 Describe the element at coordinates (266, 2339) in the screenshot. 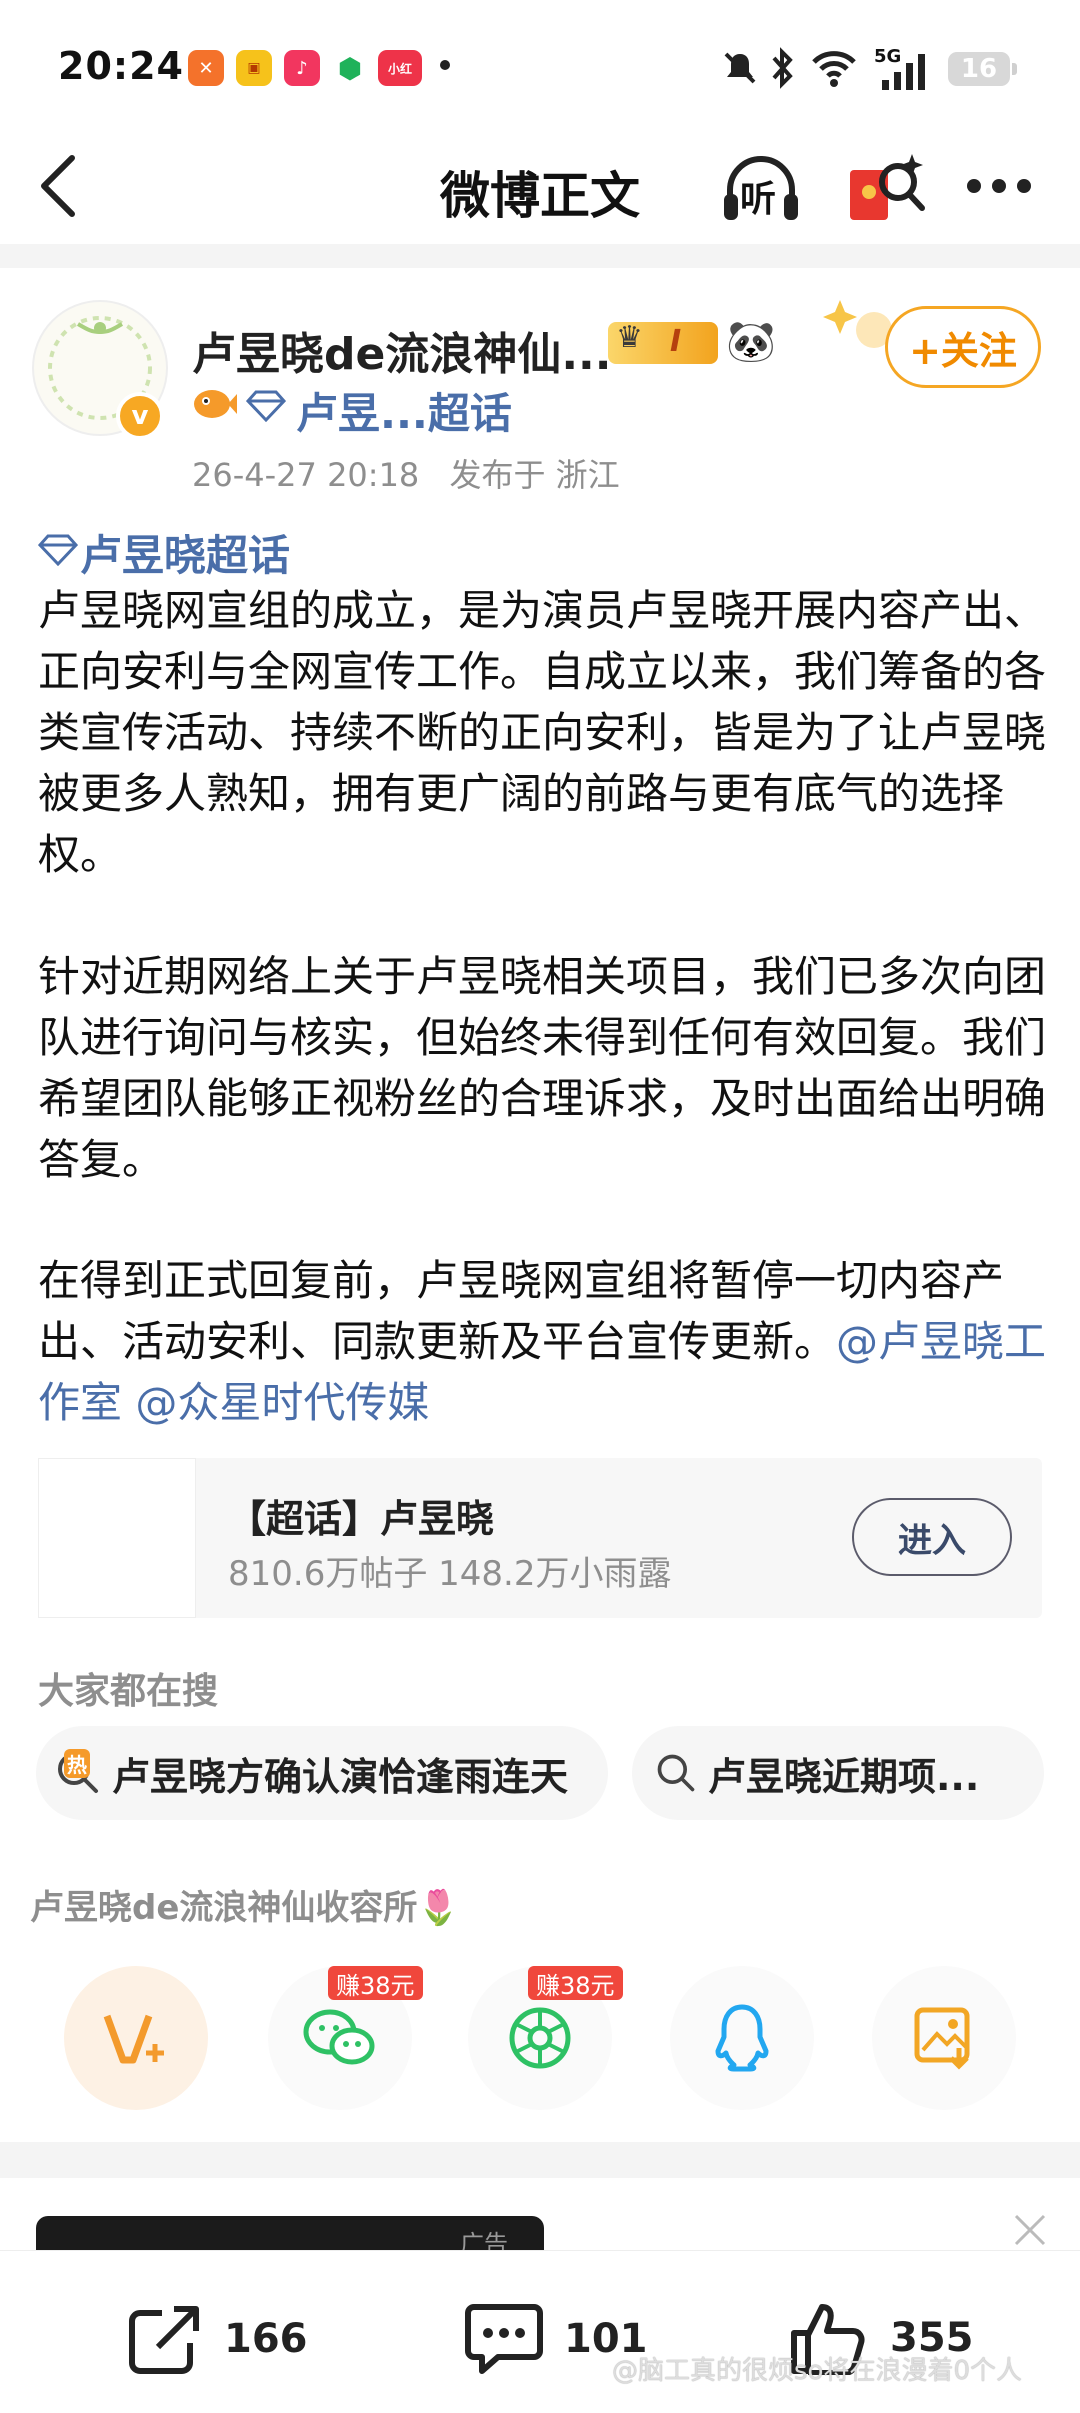

I see `repost-count: 166` at that location.